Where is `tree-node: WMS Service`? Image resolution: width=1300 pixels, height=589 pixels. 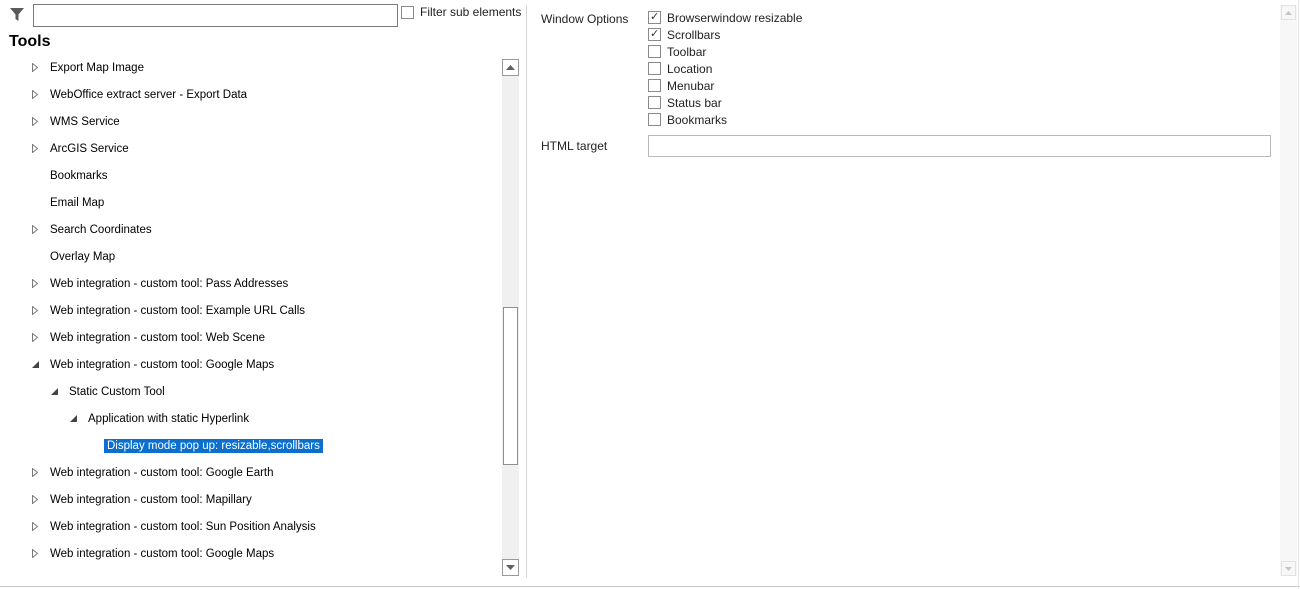
tree-node: WMS Service is located at coordinates (76, 121).